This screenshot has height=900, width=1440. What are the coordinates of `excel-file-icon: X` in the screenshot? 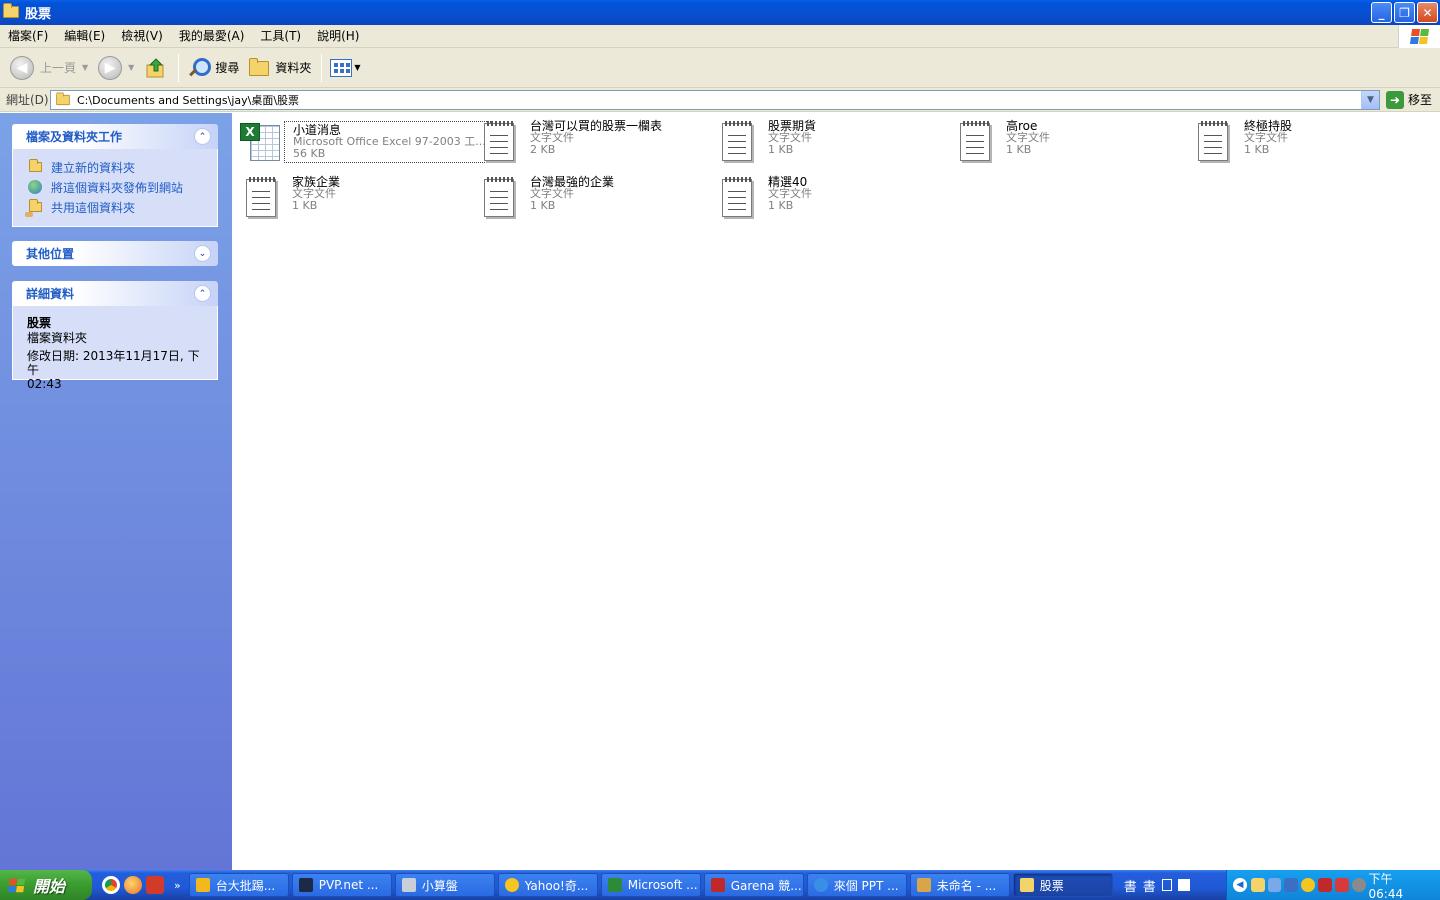 It's located at (260, 141).